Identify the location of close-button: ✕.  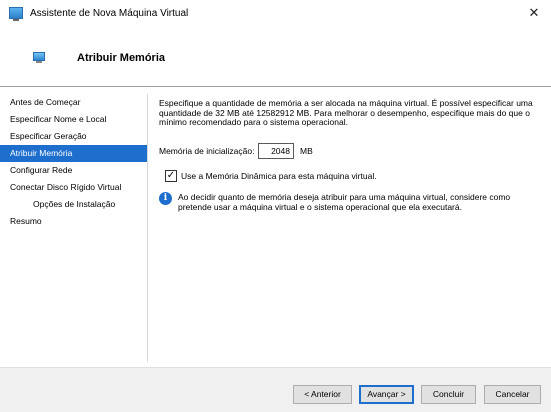
(534, 13).